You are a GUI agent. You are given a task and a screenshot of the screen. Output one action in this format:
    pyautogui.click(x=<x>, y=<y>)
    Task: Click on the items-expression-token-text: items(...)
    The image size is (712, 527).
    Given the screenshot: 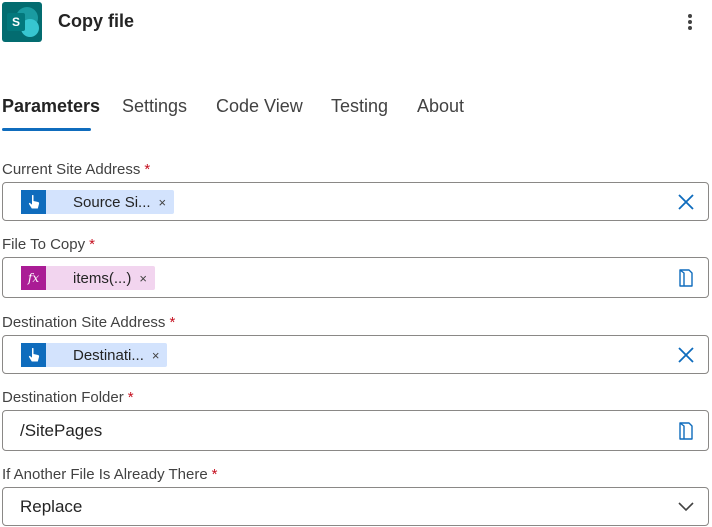 What is the action you would take?
    pyautogui.click(x=102, y=278)
    